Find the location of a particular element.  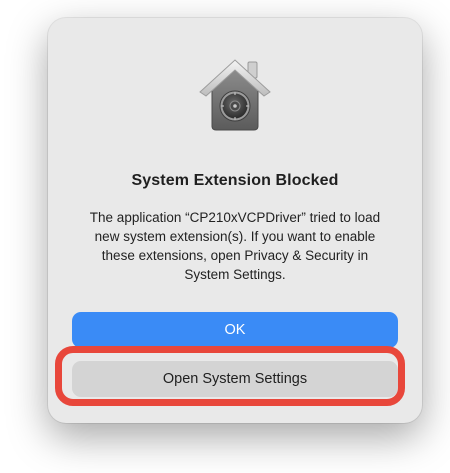

open-system-settings-button: Open System Settings is located at coordinates (235, 379).